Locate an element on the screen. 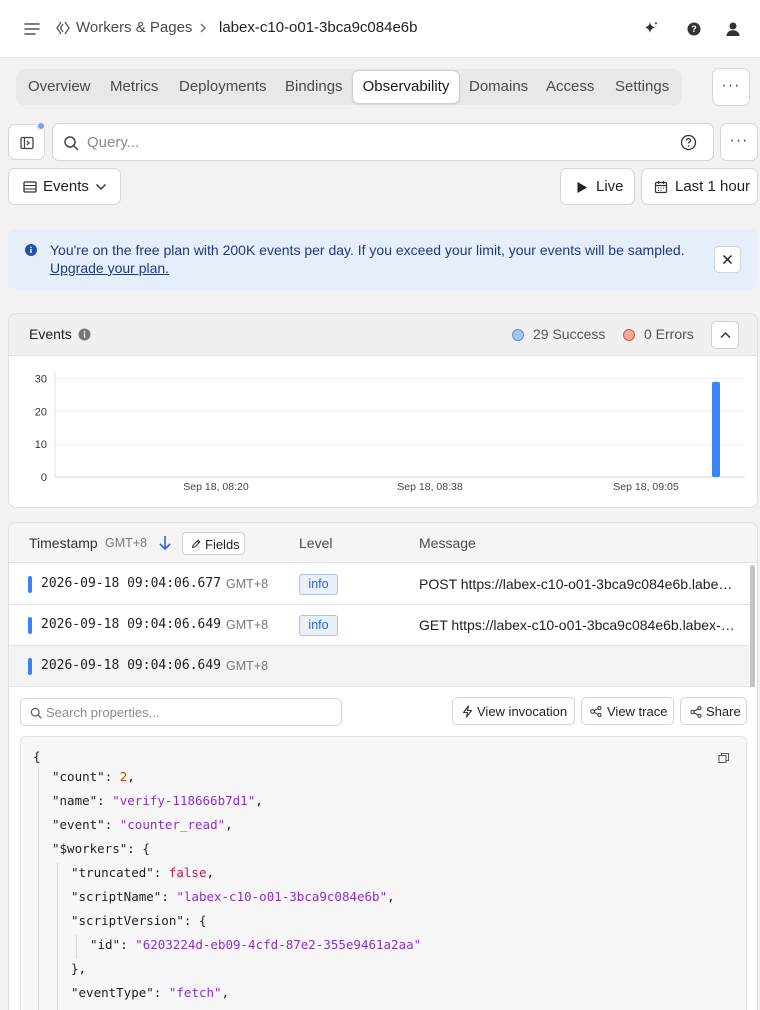  close-icon is located at coordinates (727, 259).